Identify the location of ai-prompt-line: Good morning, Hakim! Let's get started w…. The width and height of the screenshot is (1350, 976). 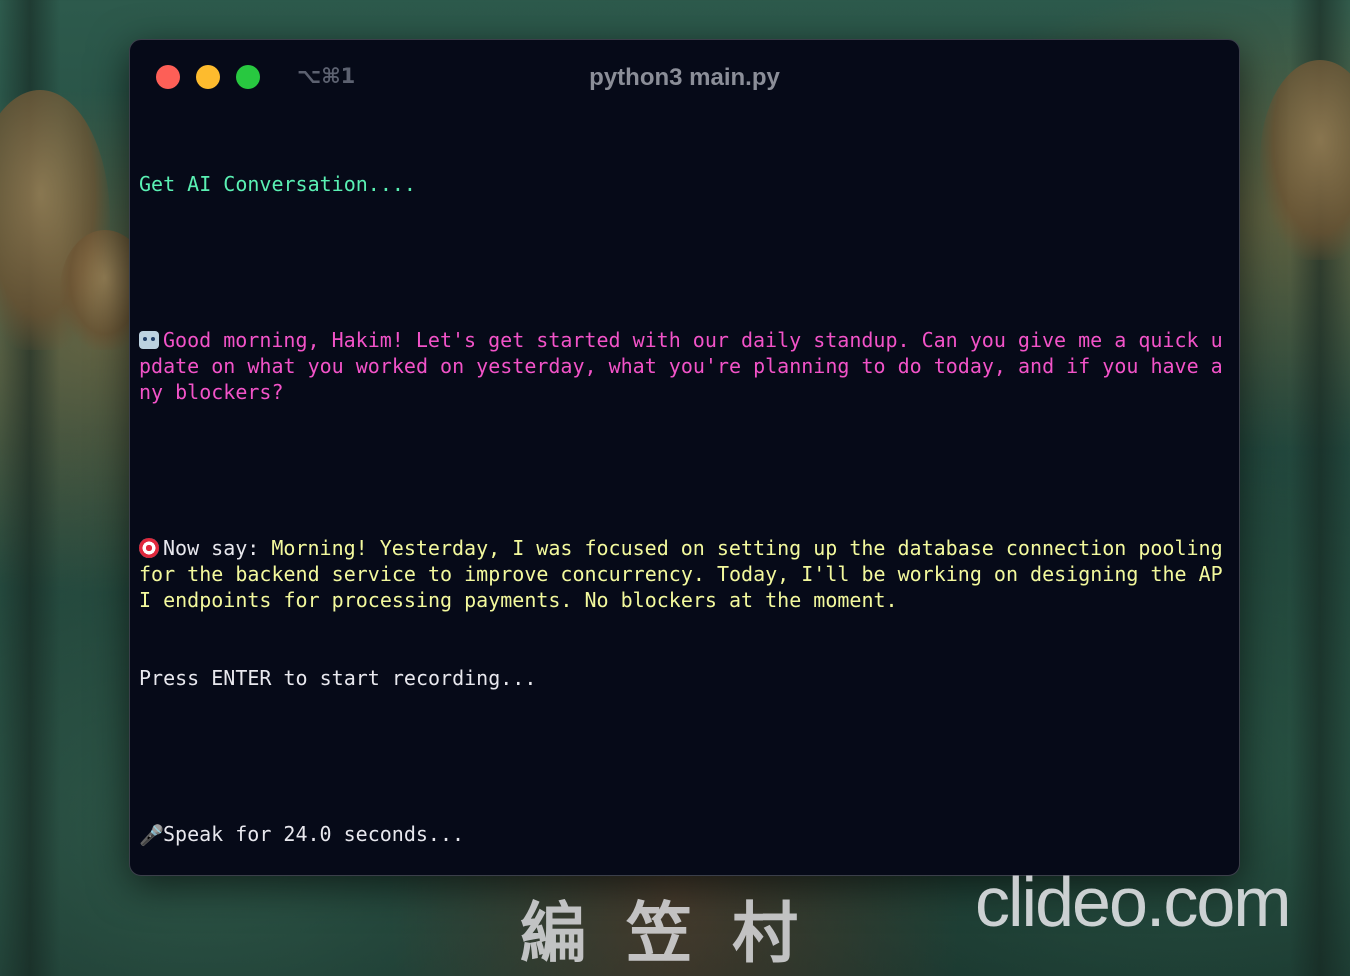
(685, 366).